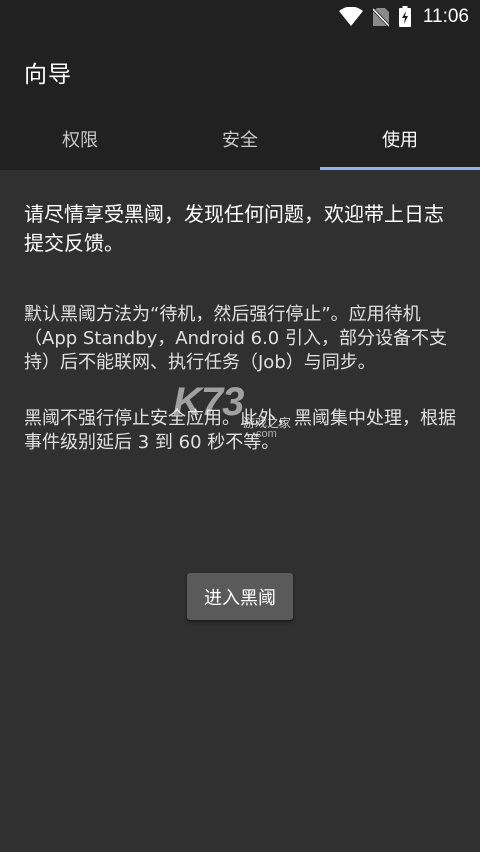  I want to click on tab-permissions: 权限, so click(80, 139).